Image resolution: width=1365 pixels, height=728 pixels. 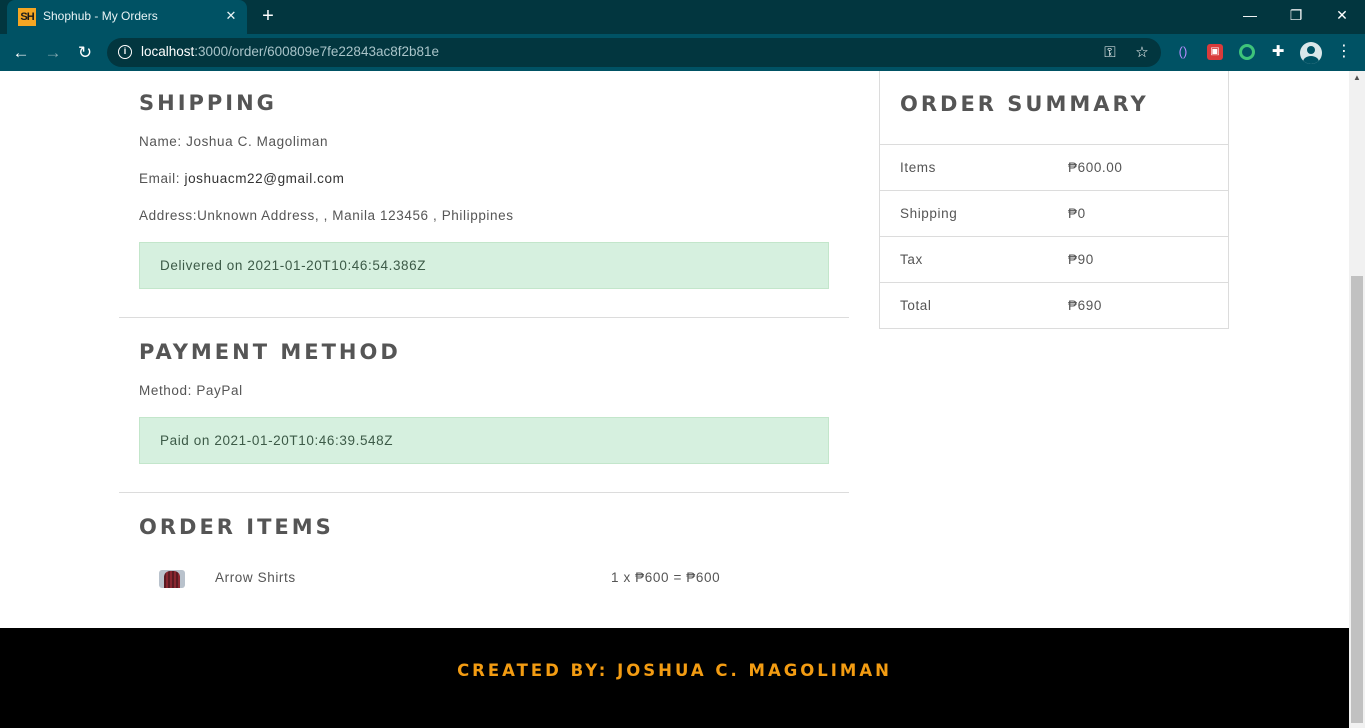 I want to click on back-icon: ←, so click(x=21, y=53).